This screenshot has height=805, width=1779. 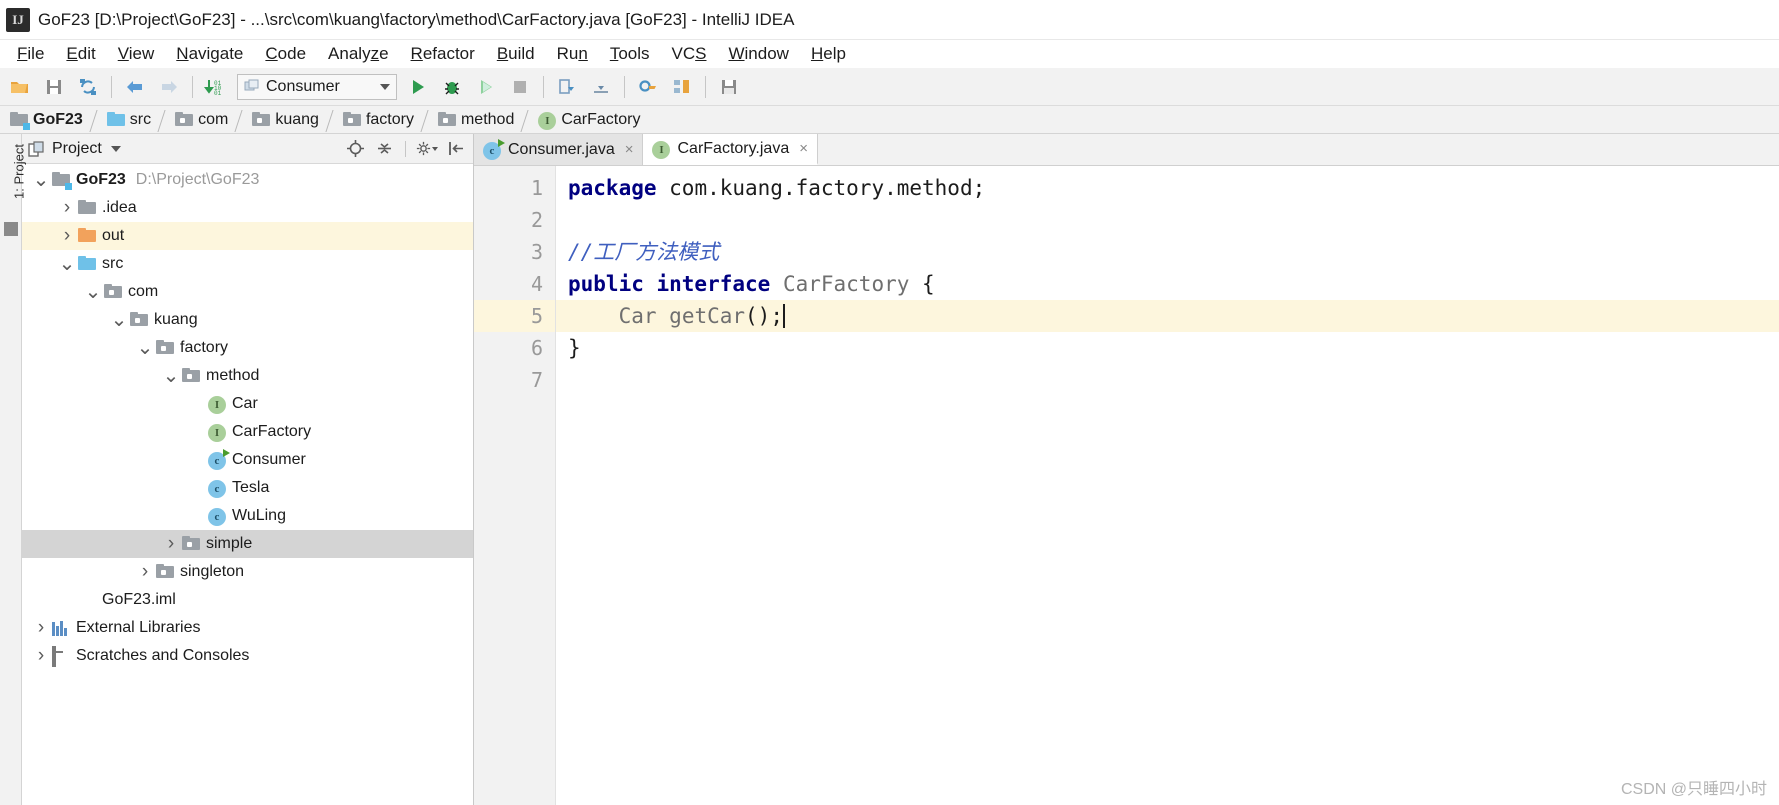 What do you see at coordinates (1167, 348) in the screenshot?
I see `code-line: }` at bounding box center [1167, 348].